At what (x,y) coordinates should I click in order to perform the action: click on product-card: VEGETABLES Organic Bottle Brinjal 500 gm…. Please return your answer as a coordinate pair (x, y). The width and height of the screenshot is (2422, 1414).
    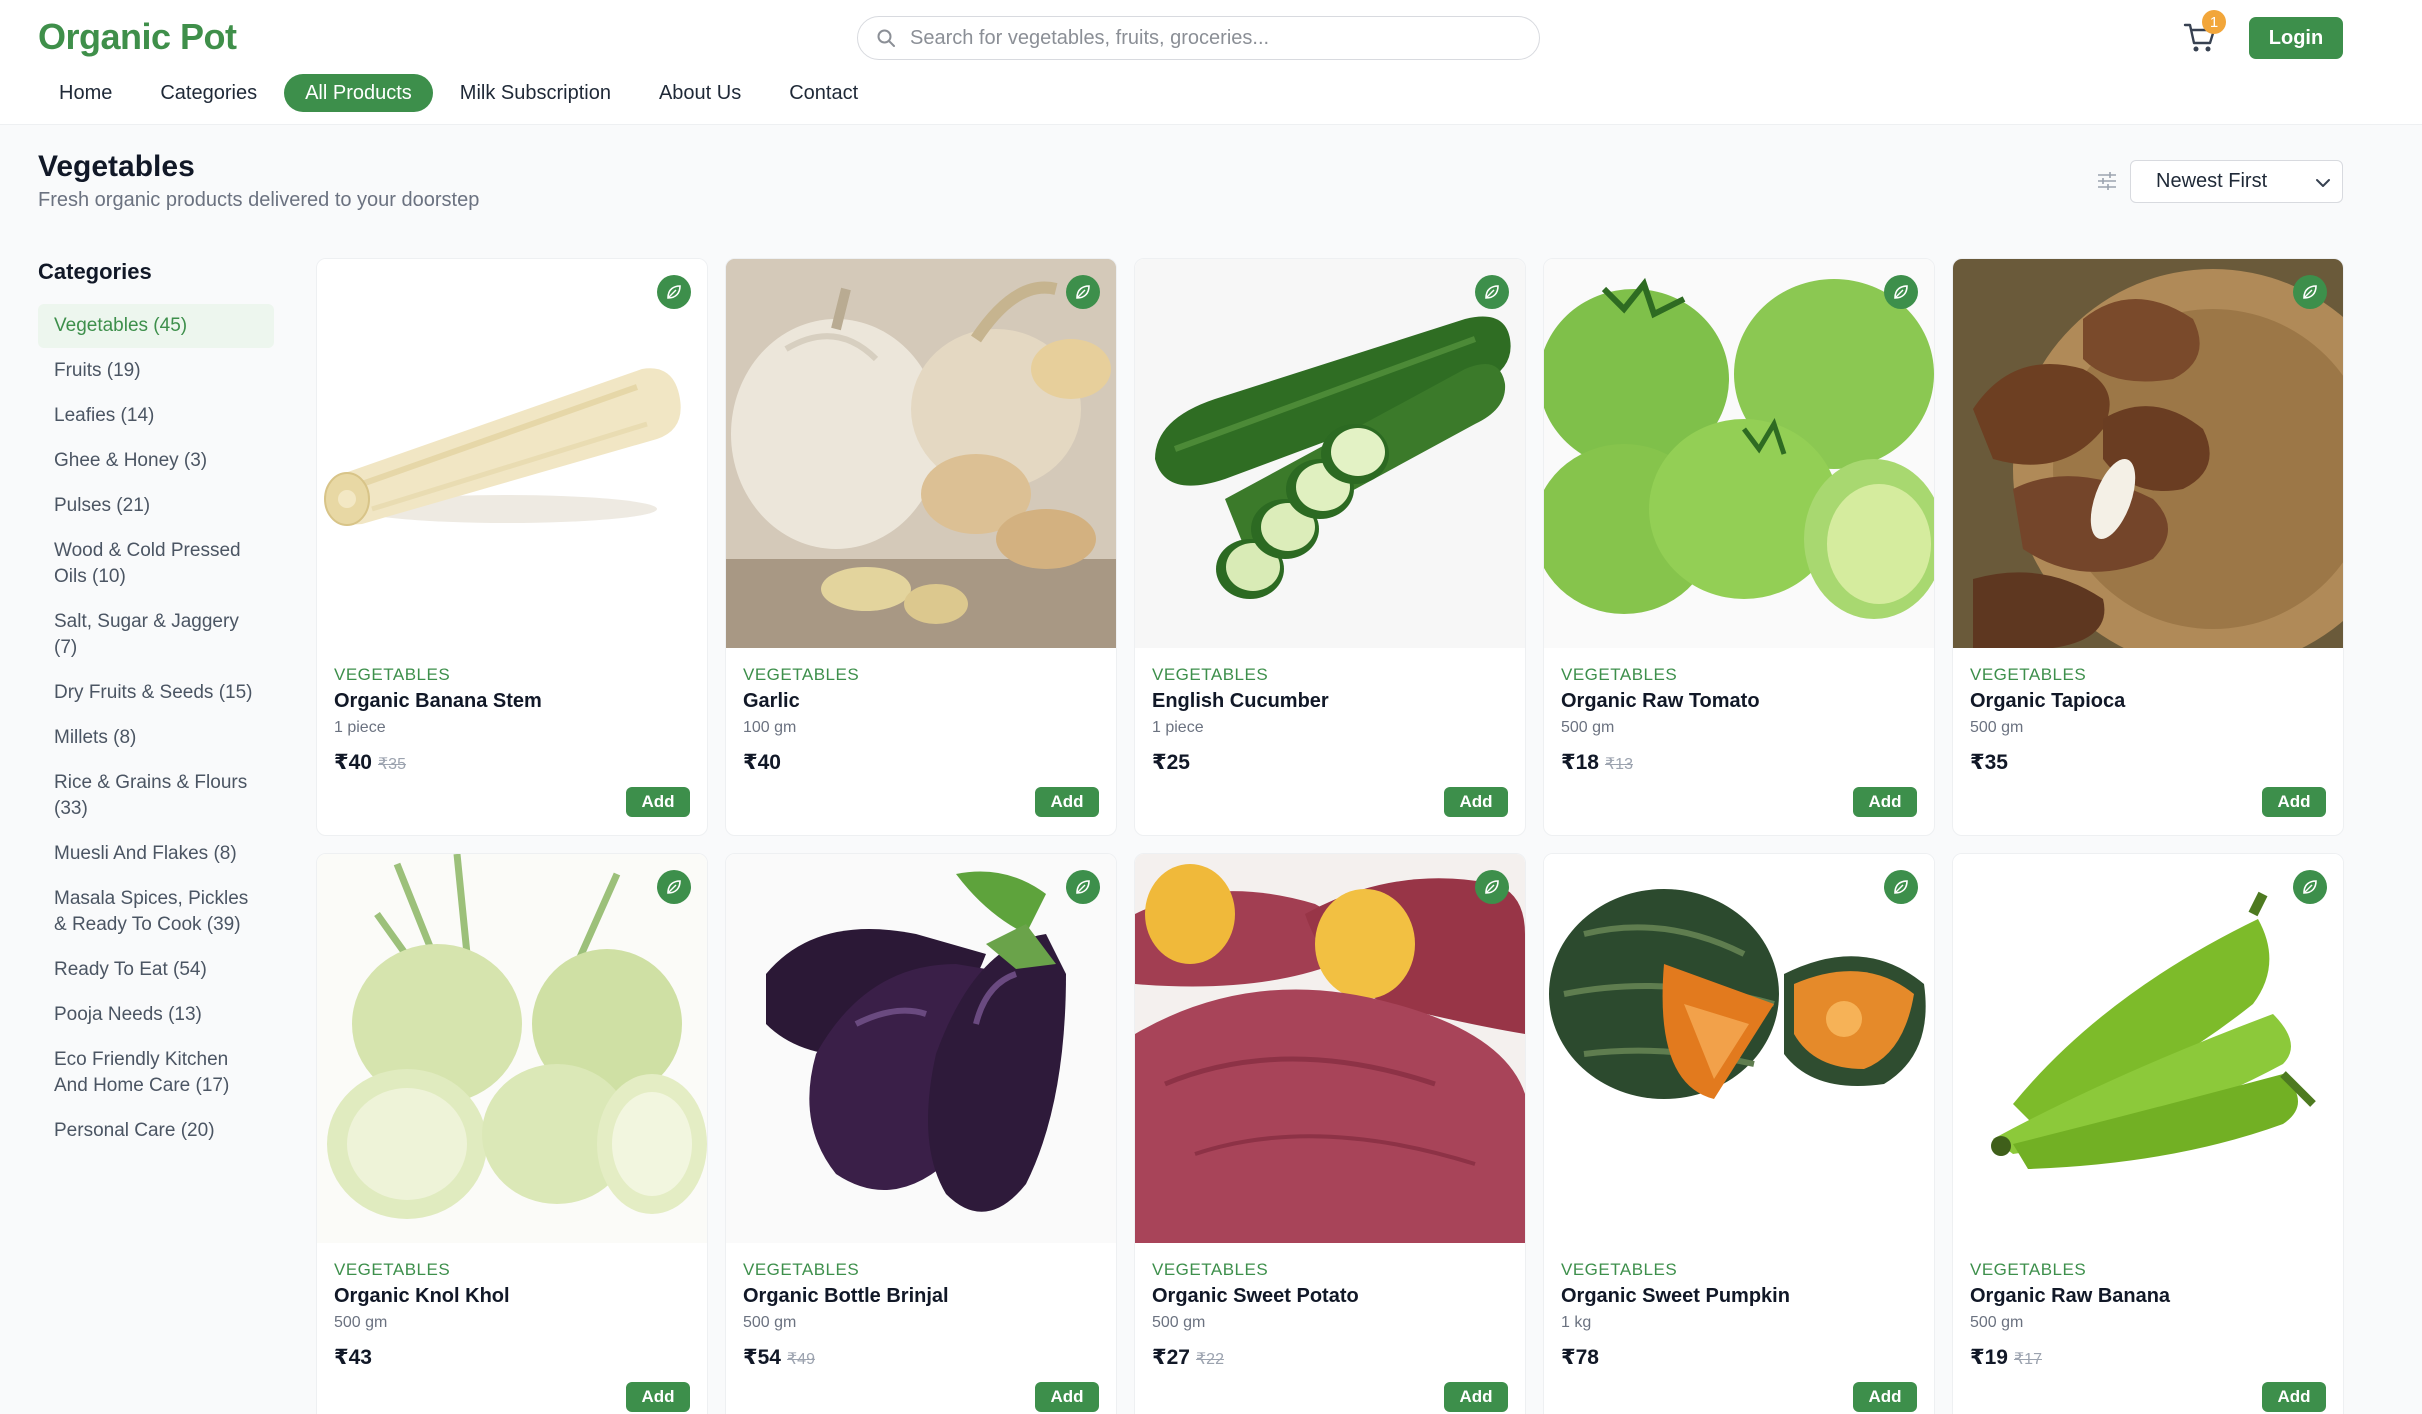
    Looking at the image, I should click on (921, 1133).